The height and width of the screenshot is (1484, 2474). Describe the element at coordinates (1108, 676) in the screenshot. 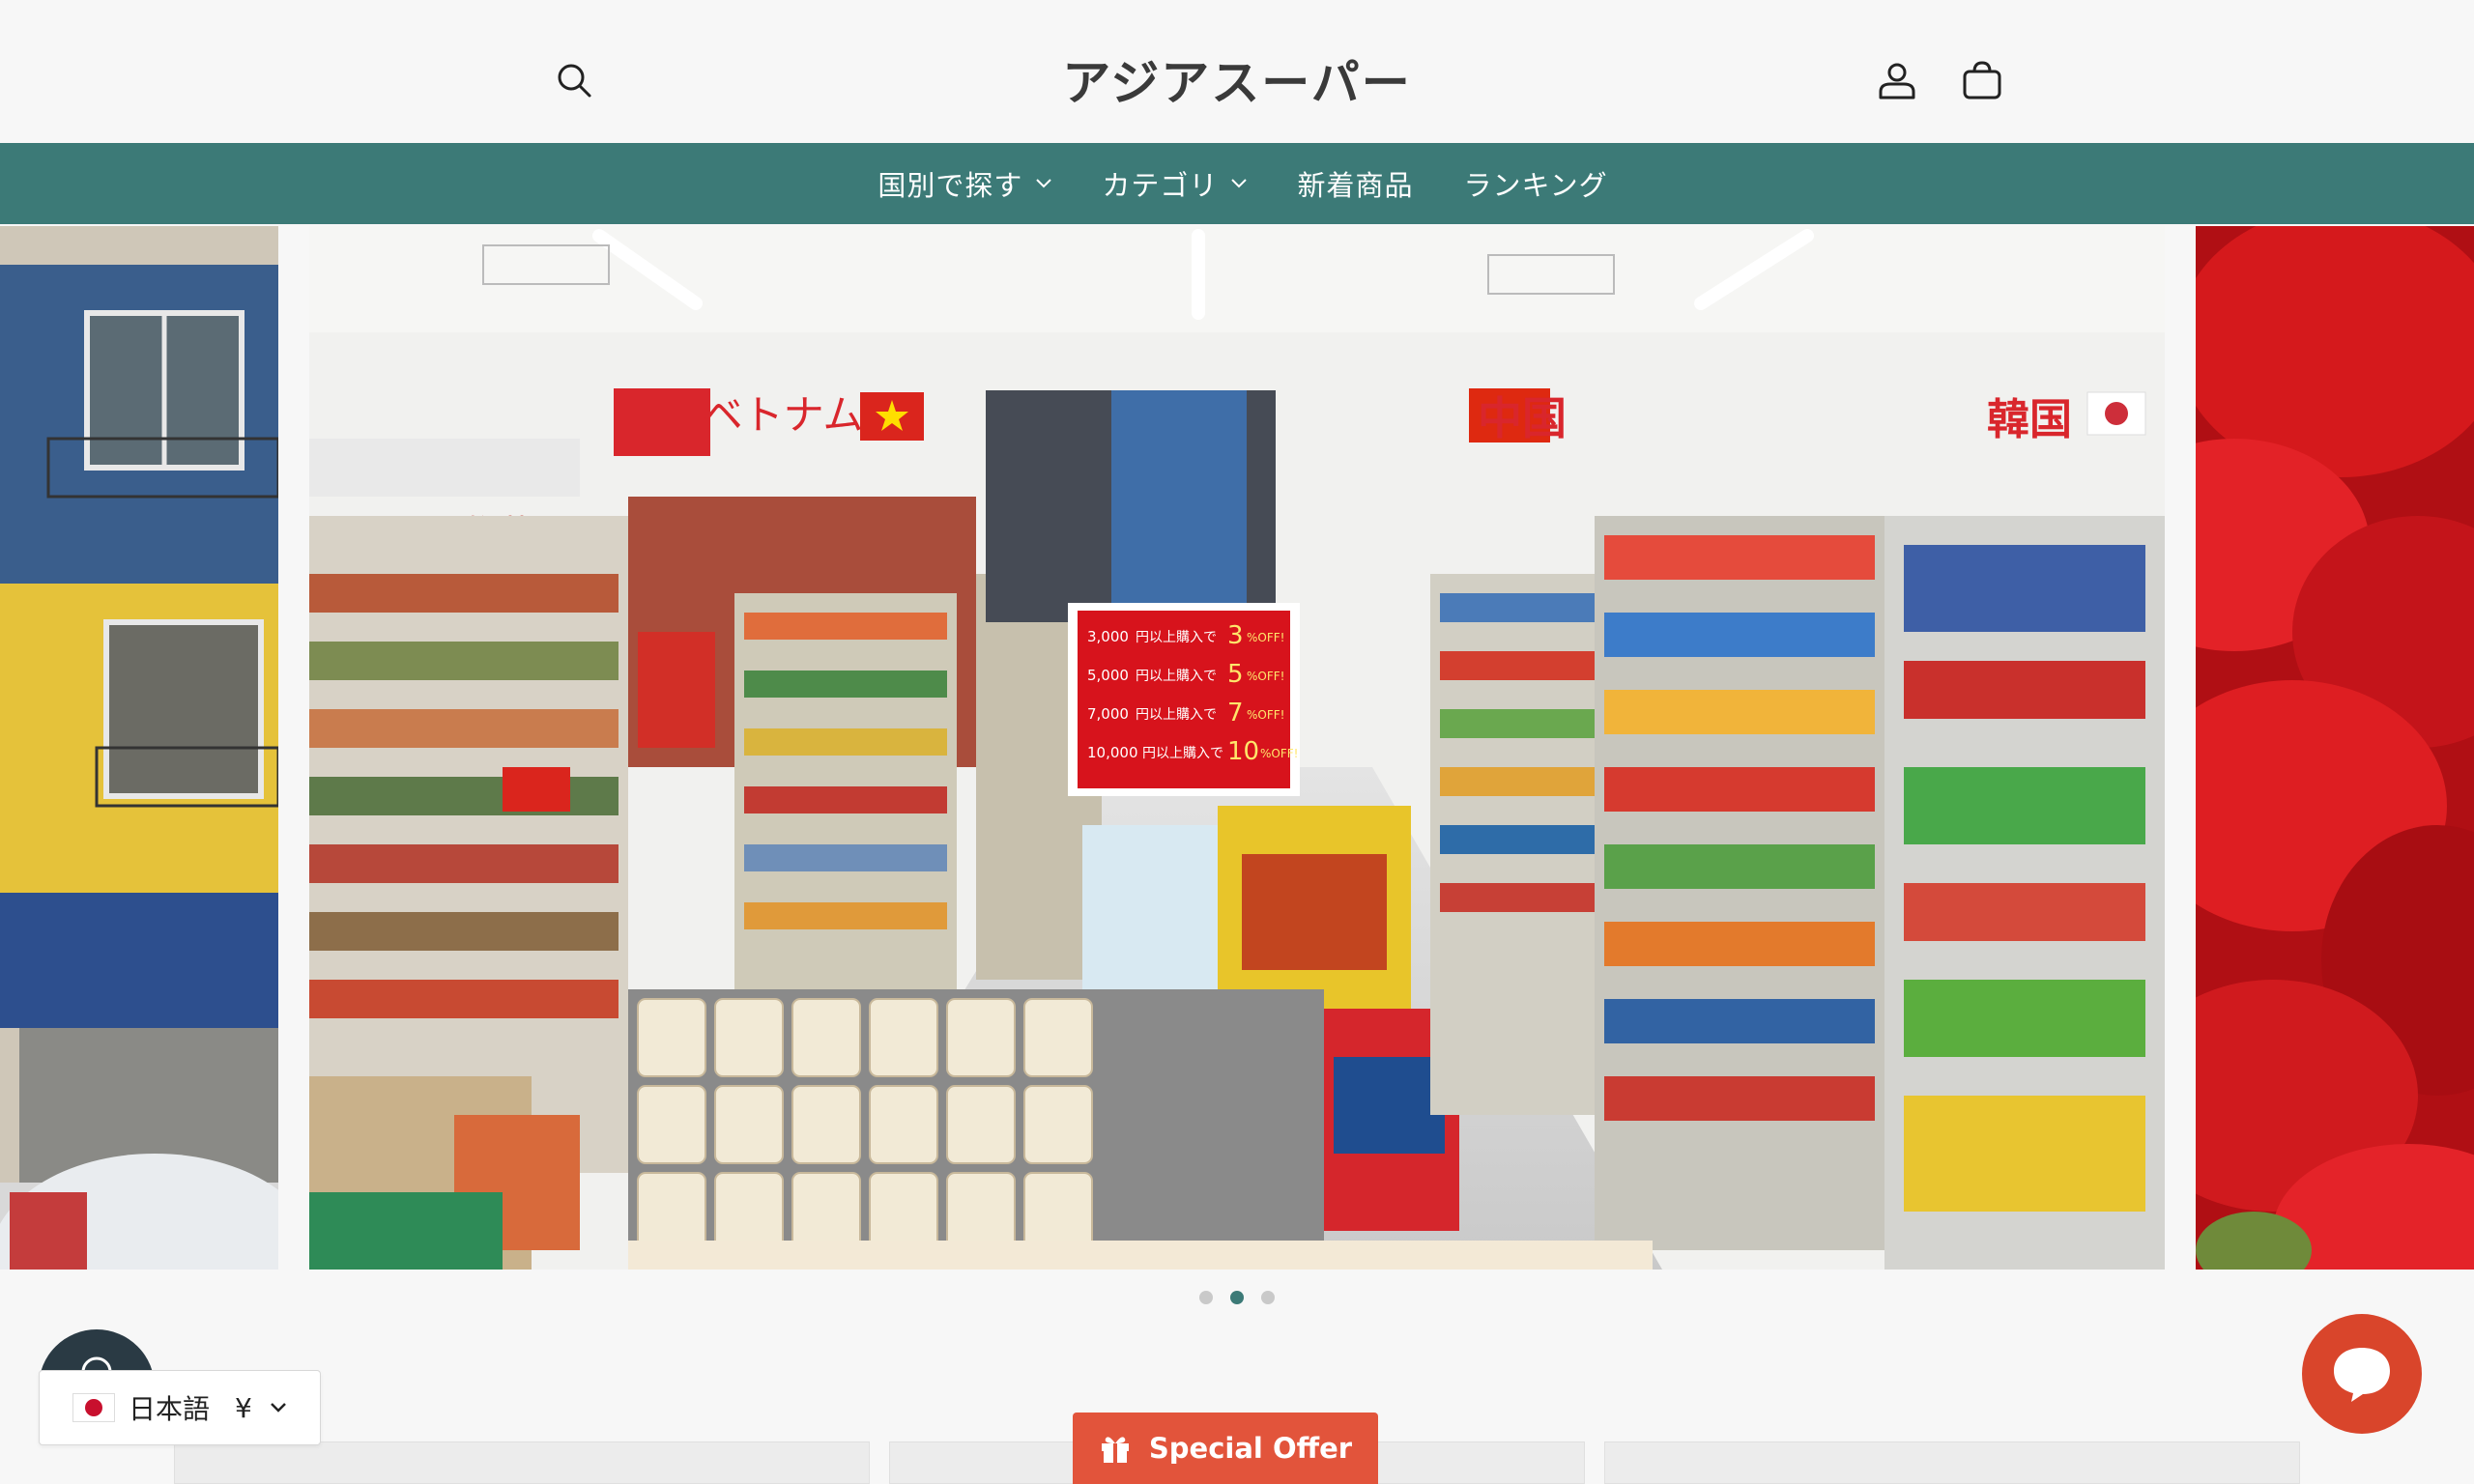

I see `discount-amount-2: 5,000` at that location.